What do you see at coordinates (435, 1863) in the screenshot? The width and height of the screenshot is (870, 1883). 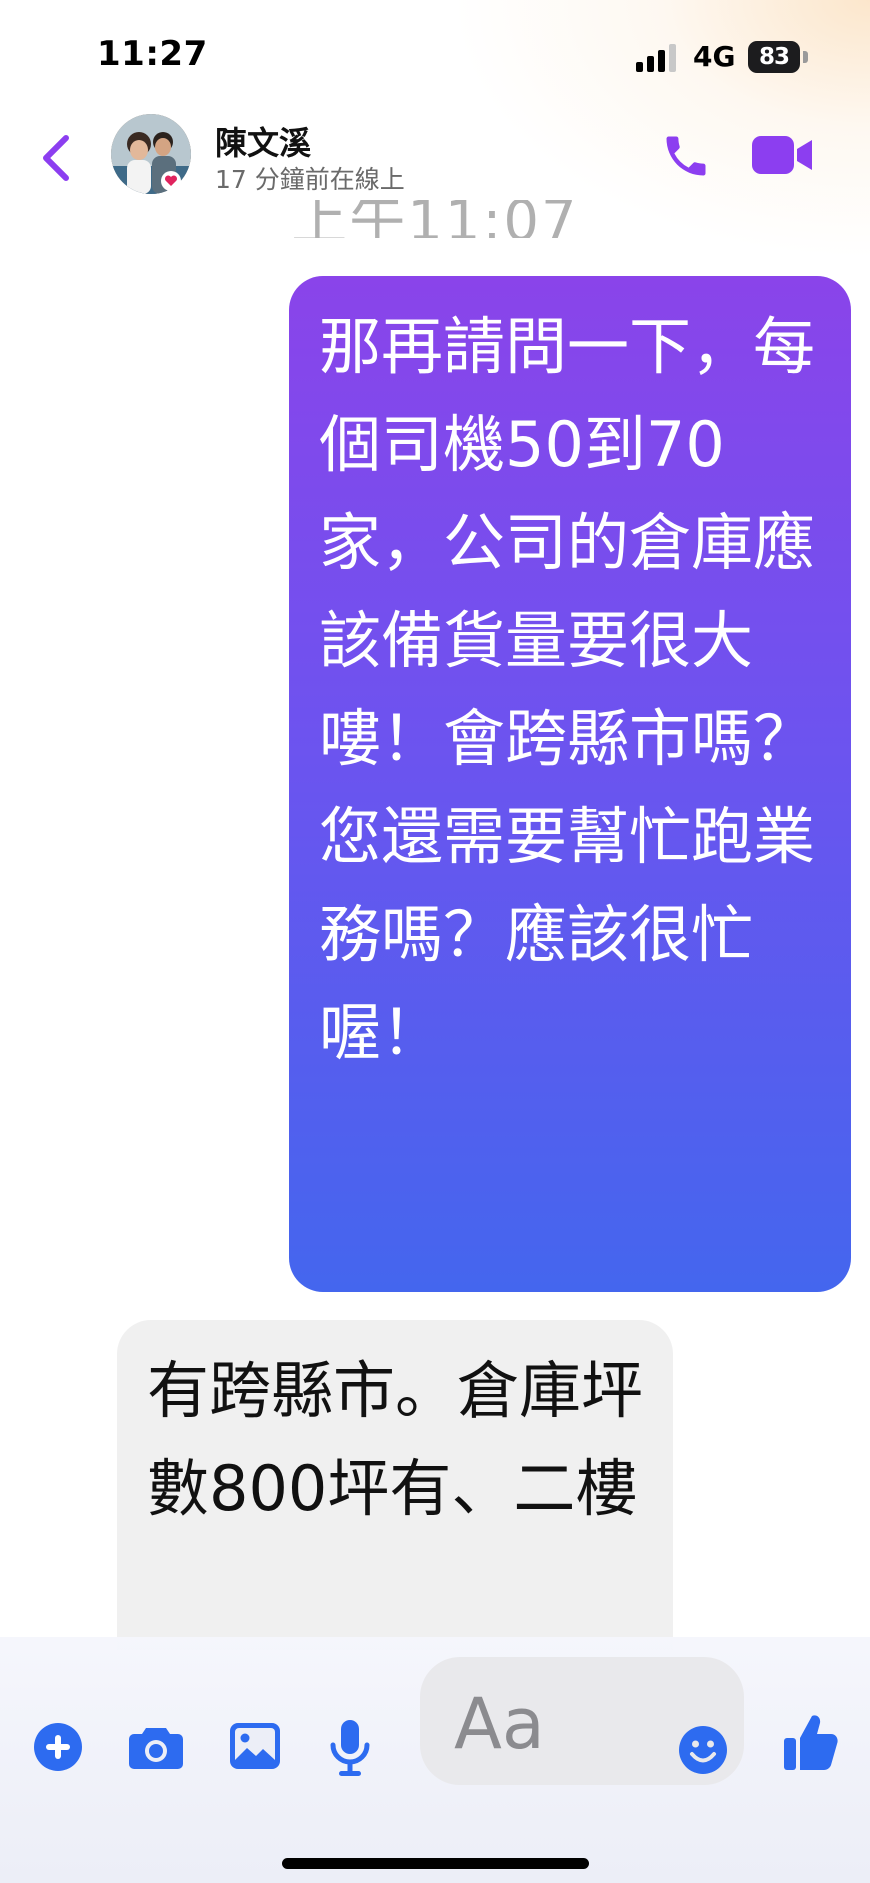 I see `home-indicator` at bounding box center [435, 1863].